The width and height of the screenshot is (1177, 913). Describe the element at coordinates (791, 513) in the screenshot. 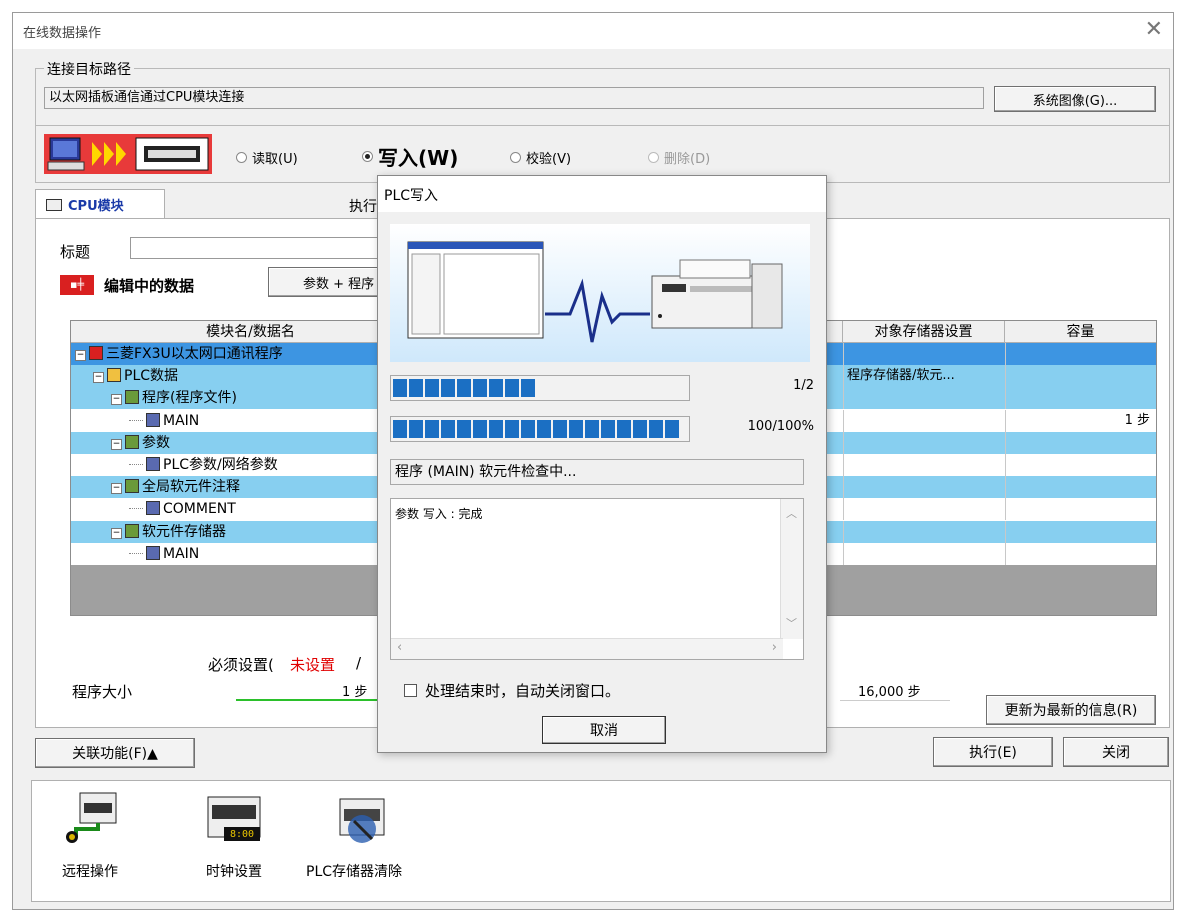

I see `scroll-up-icon: ︿` at that location.